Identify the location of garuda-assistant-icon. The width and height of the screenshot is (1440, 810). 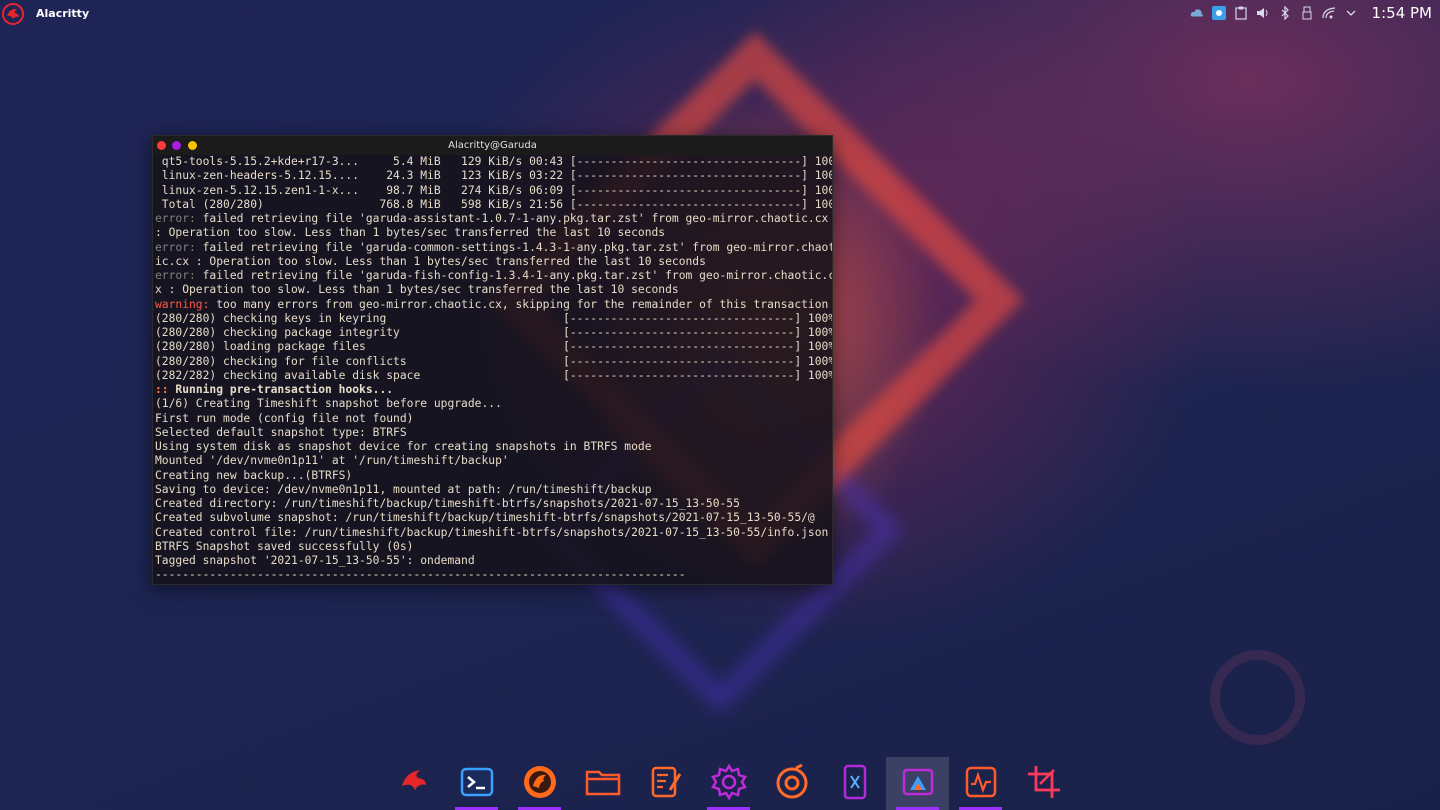
(918, 784).